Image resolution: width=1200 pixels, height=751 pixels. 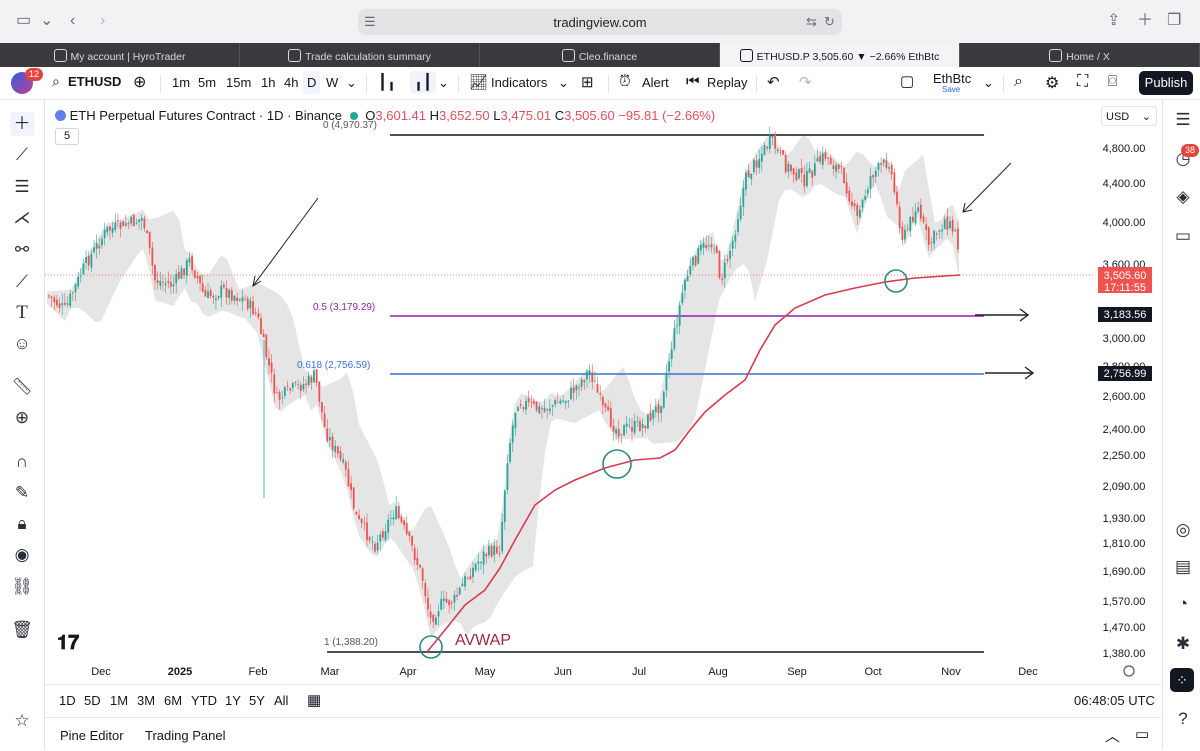 I want to click on tab-hyrotrader: My account | HyroTrader, so click(x=120, y=55).